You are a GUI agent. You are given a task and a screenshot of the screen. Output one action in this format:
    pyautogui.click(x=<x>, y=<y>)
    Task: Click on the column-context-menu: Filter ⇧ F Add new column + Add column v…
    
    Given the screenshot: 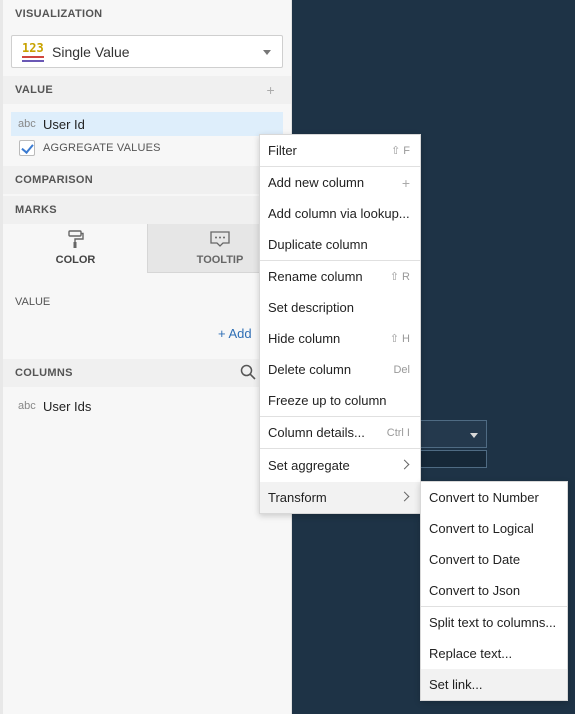 What is the action you would take?
    pyautogui.click(x=340, y=324)
    